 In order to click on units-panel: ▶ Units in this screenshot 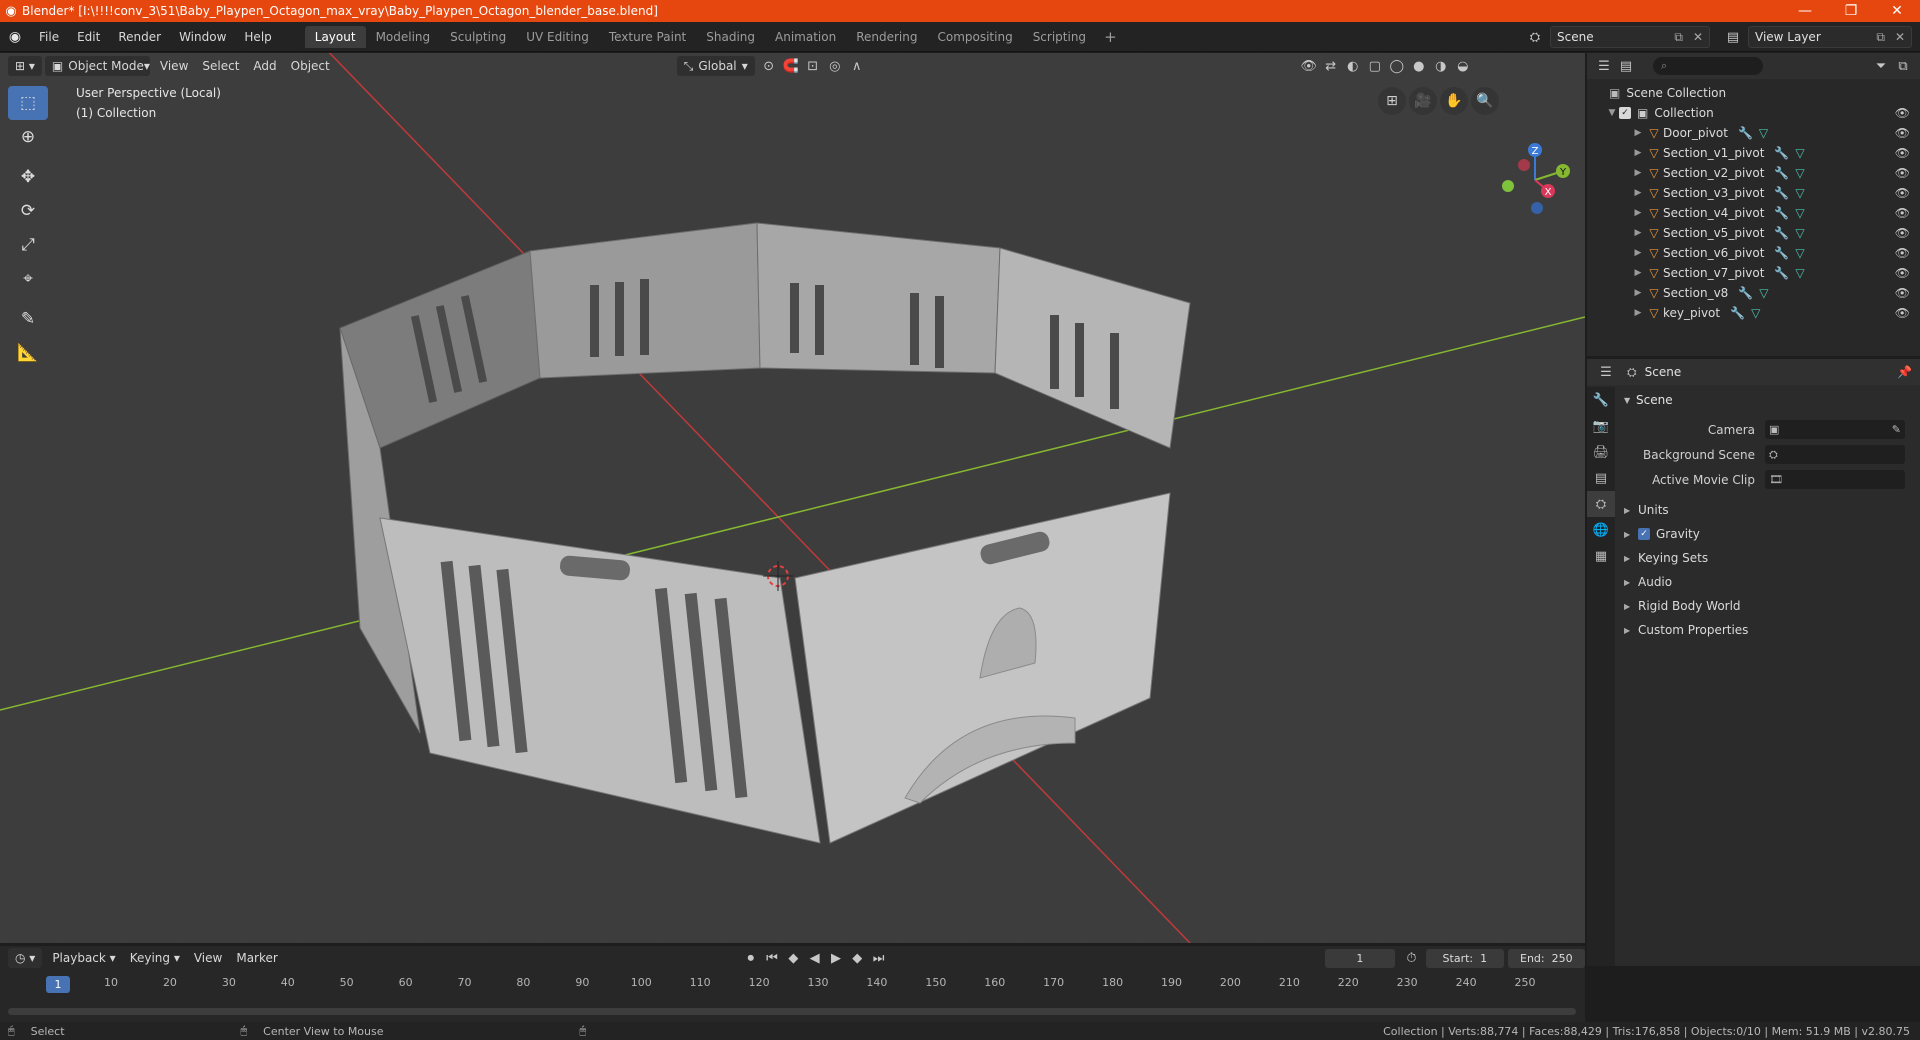, I will do `click(1768, 510)`.